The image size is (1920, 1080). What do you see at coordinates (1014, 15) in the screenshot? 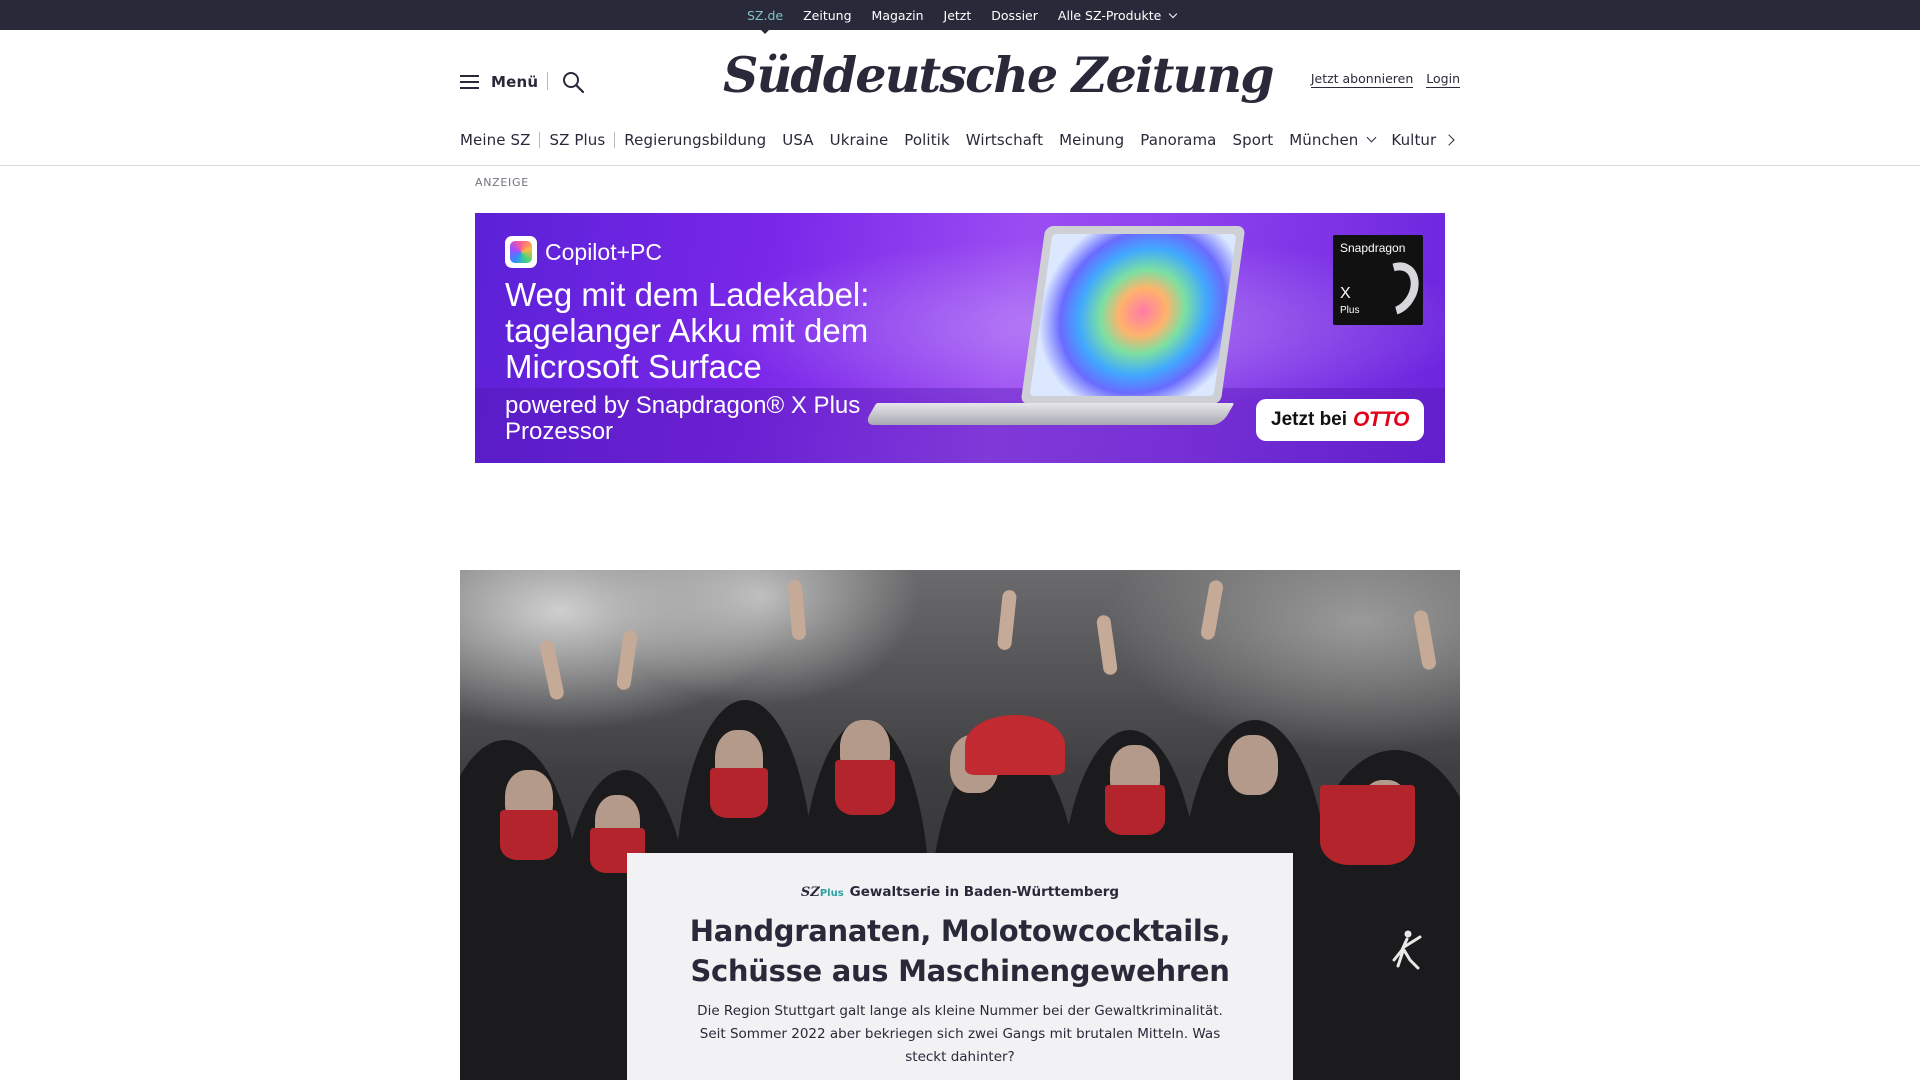
I see `topbar-item-dossier: Dossier` at bounding box center [1014, 15].